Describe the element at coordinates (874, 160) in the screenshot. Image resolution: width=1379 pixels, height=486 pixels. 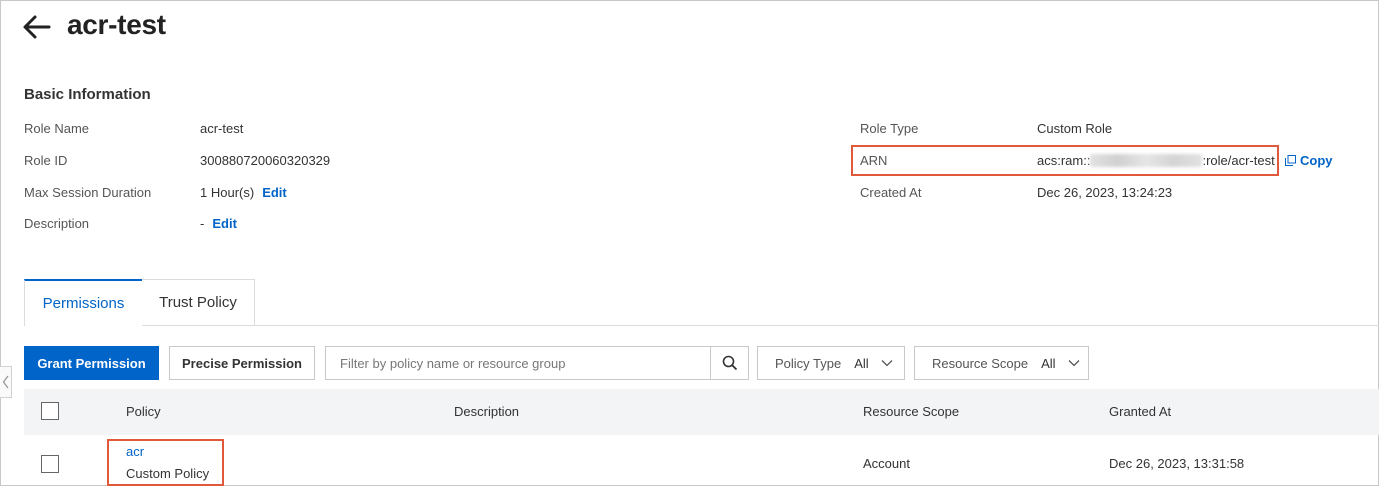
I see `arn-label: ARN` at that location.